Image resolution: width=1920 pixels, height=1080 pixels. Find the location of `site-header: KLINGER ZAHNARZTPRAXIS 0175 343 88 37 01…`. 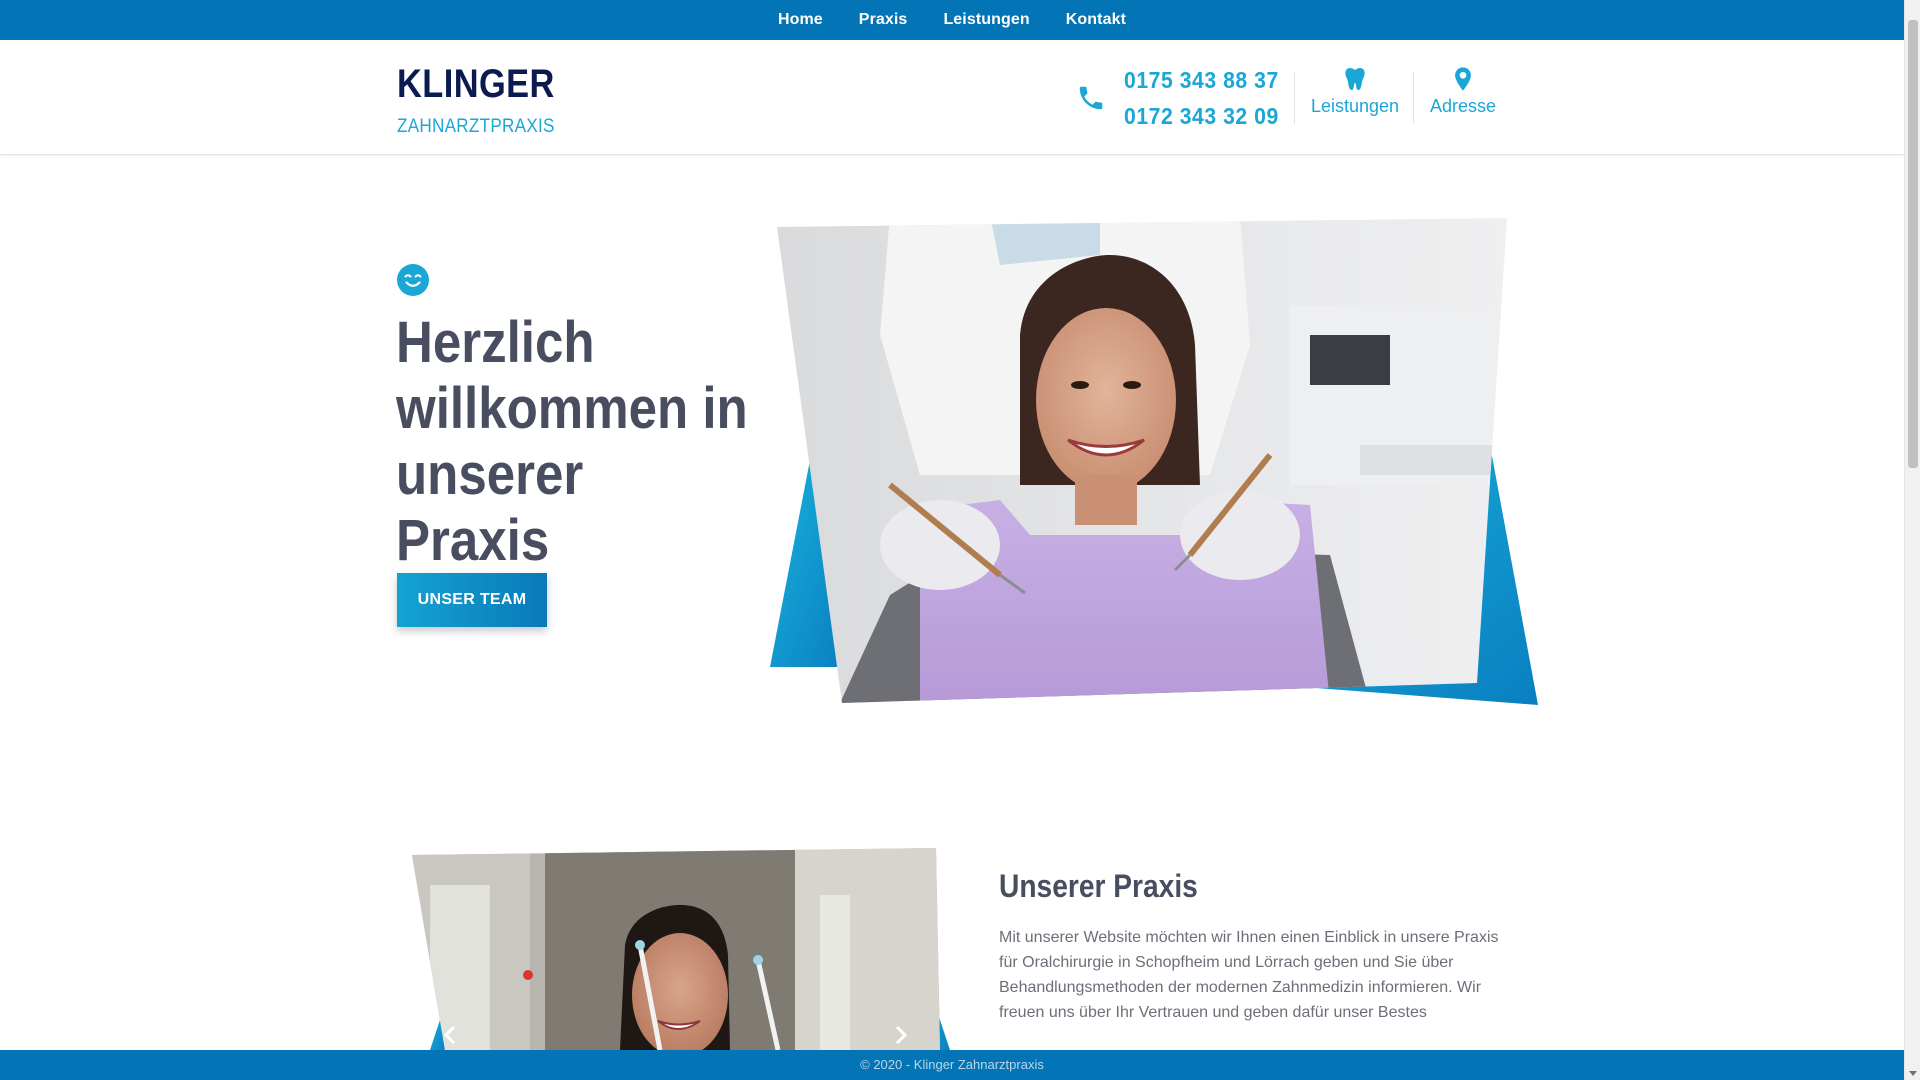

site-header: KLINGER ZAHNARZTPRAXIS 0175 343 88 37 01… is located at coordinates (952, 97).